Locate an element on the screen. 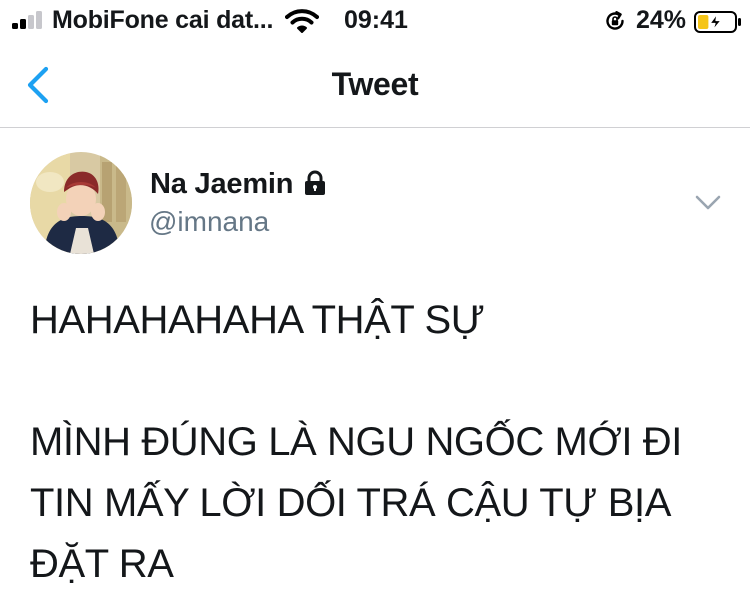 This screenshot has height=610, width=750. battery-percentage: 24% is located at coordinates (661, 20).